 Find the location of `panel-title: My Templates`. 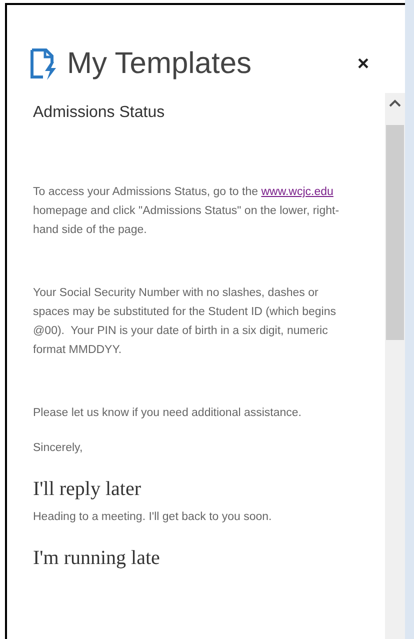

panel-title: My Templates is located at coordinates (159, 64).